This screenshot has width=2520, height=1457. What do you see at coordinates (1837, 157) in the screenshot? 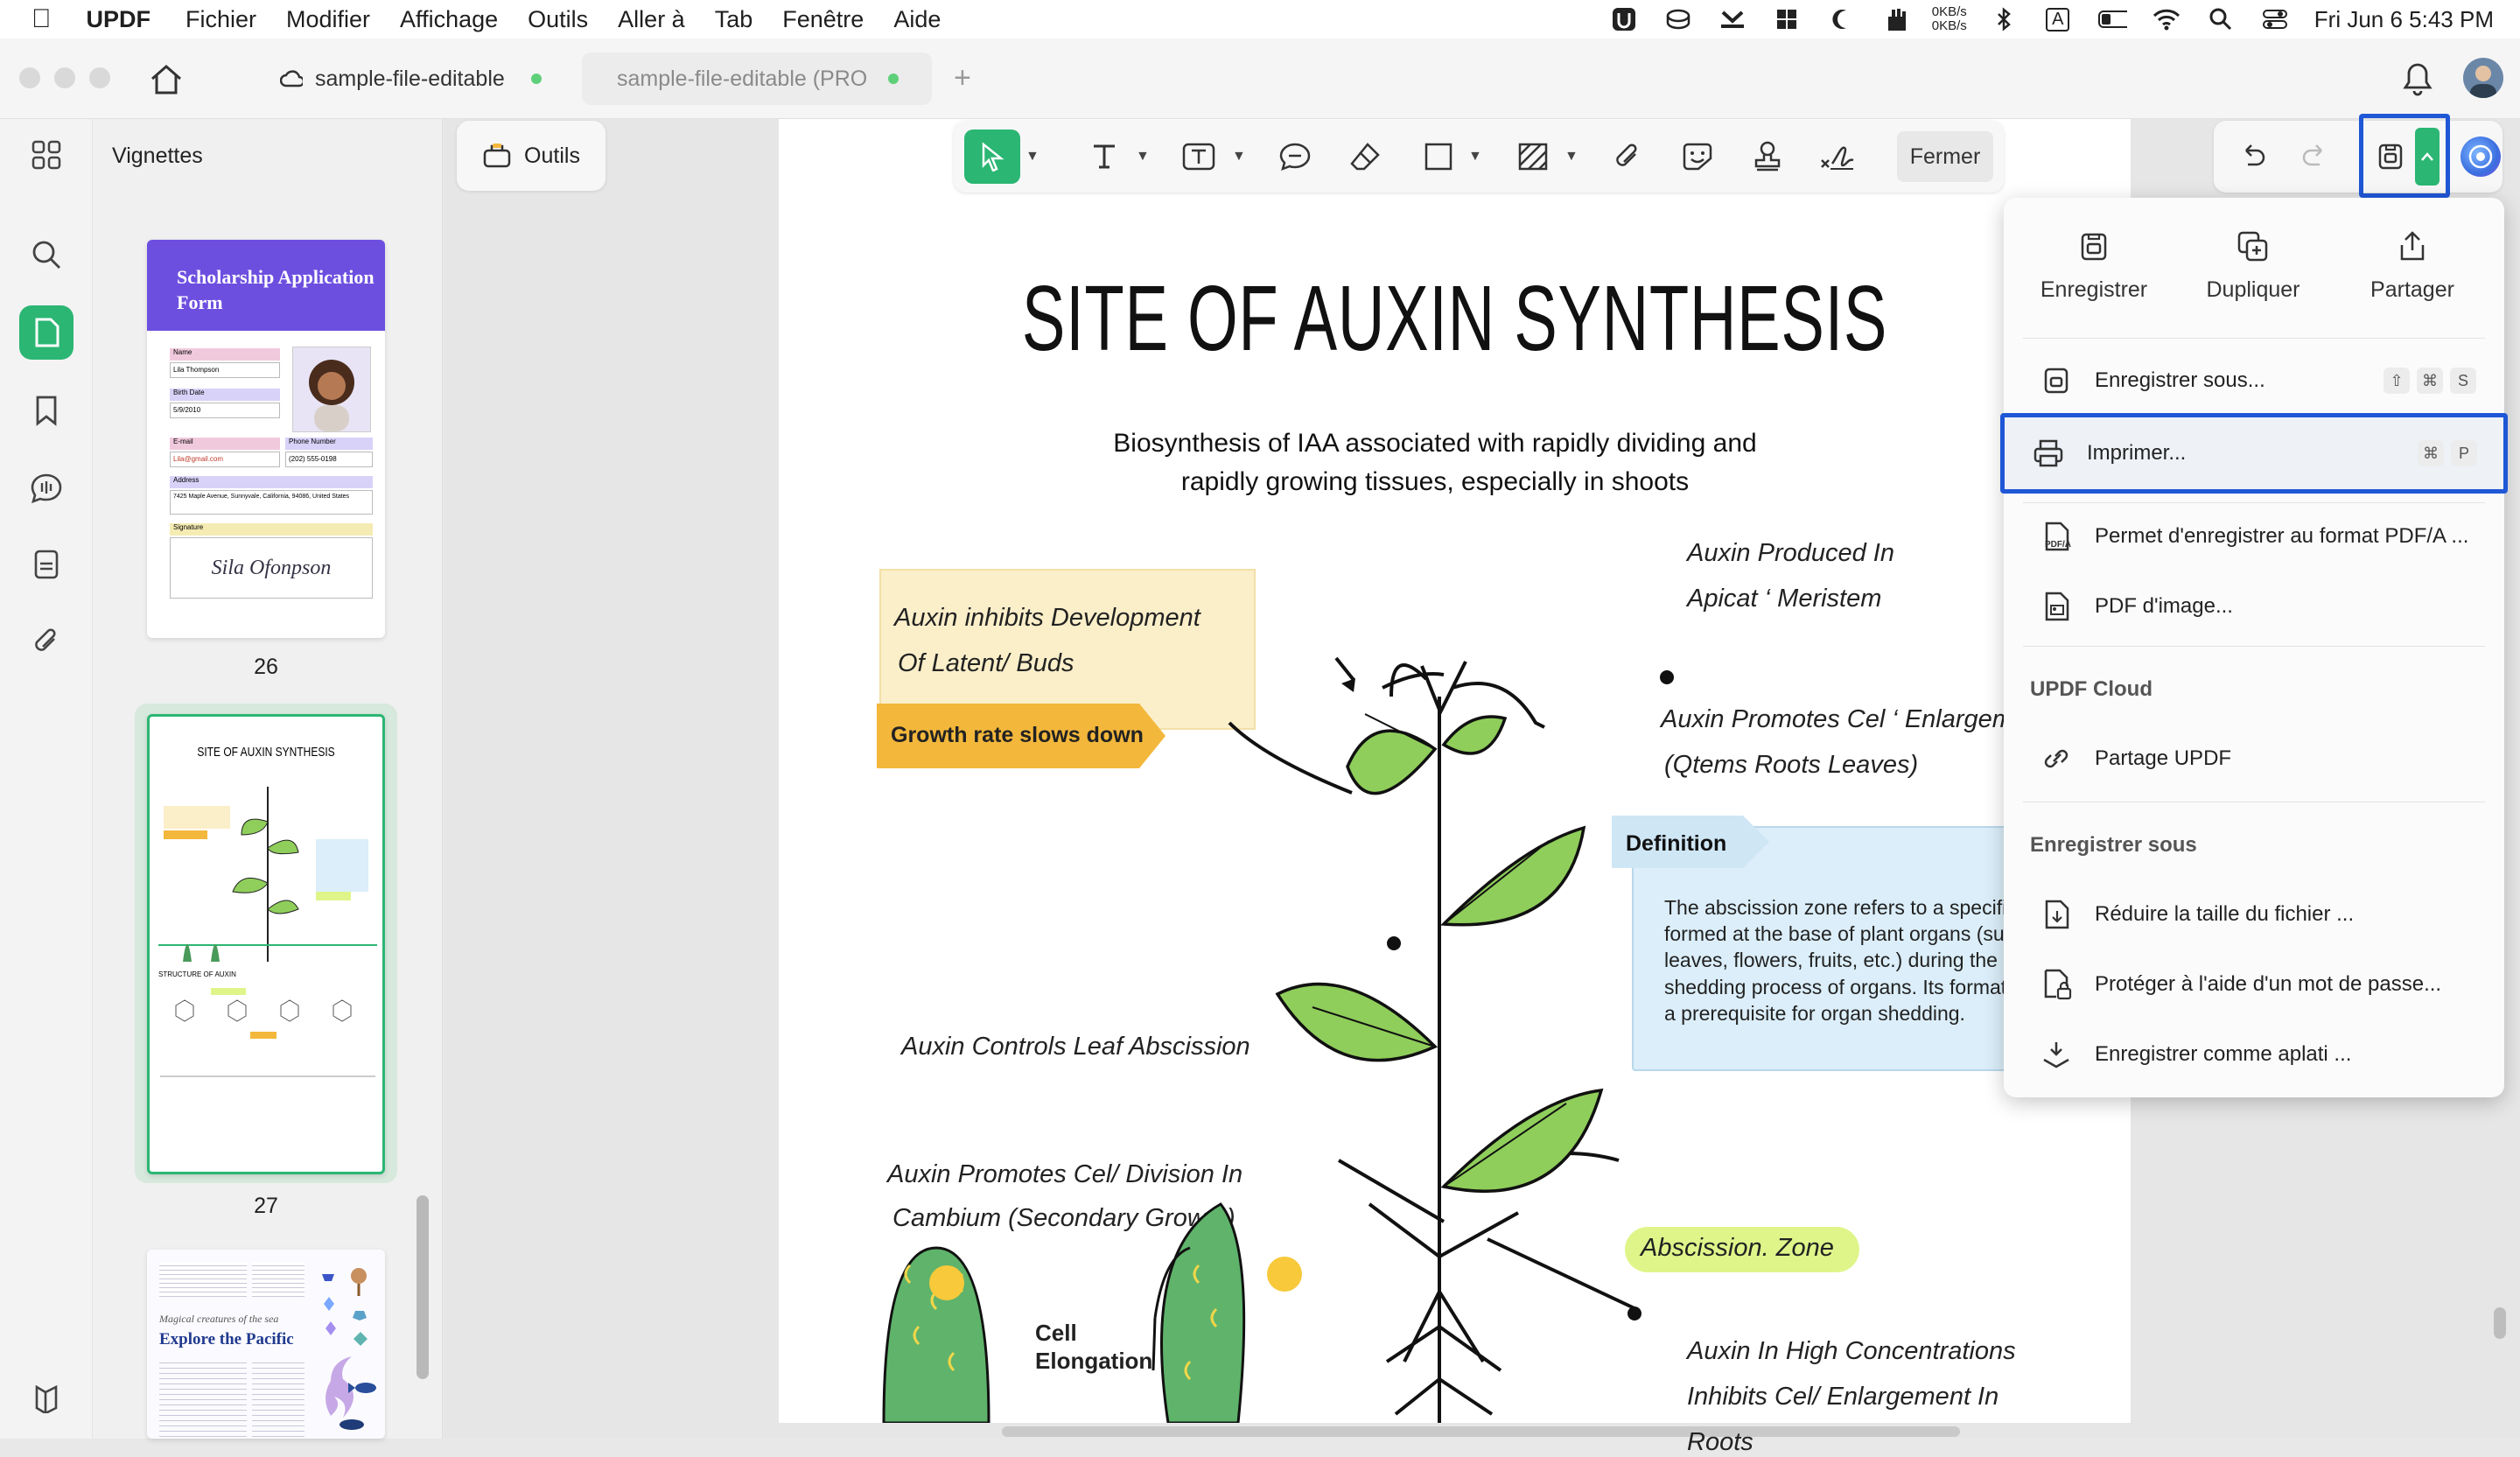
I see `signature-tool` at bounding box center [1837, 157].